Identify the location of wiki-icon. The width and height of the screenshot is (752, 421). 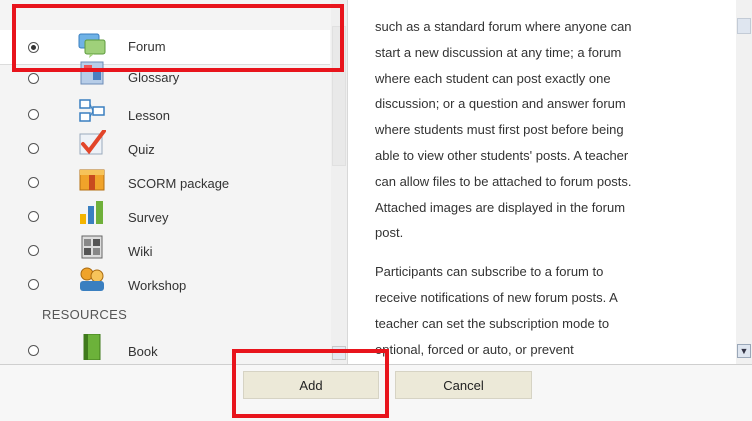
(92, 247).